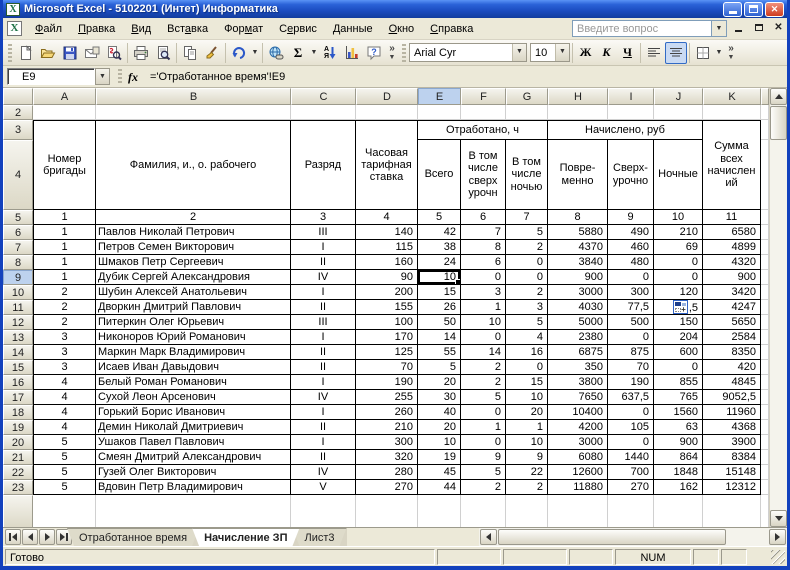  What do you see at coordinates (96, 29) in the screenshot?
I see `menu-item-1: Правка` at bounding box center [96, 29].